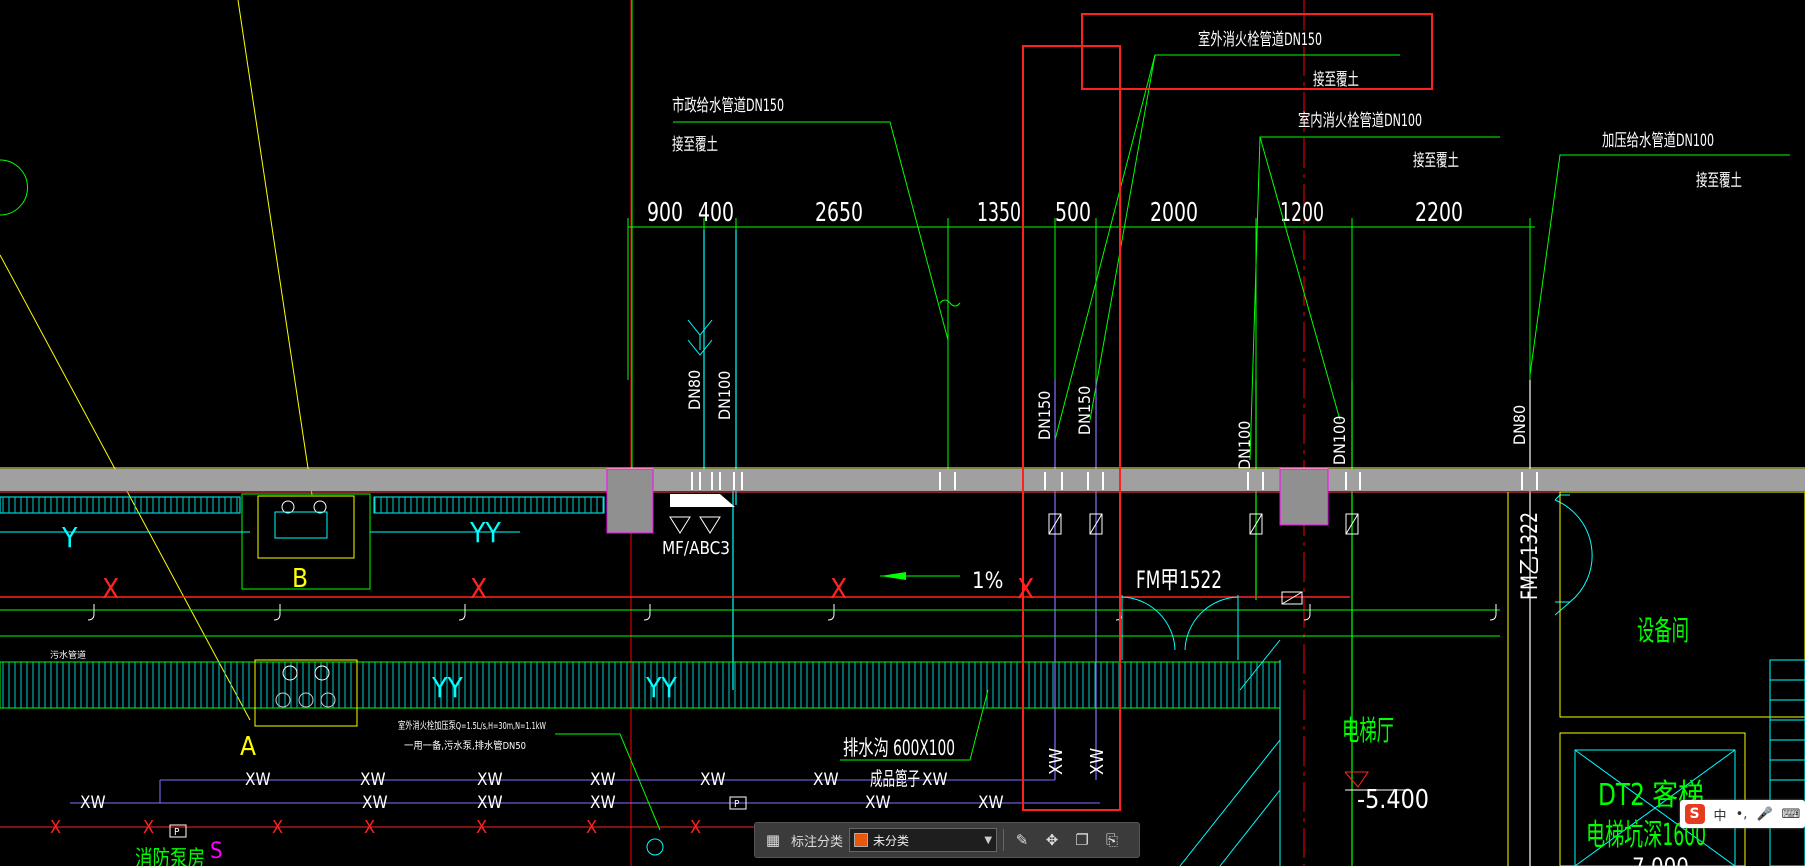 Image resolution: width=1805 pixels, height=866 pixels. I want to click on outdoor-hydrant-label: 室外消火栓管道DN150, so click(1260, 40).